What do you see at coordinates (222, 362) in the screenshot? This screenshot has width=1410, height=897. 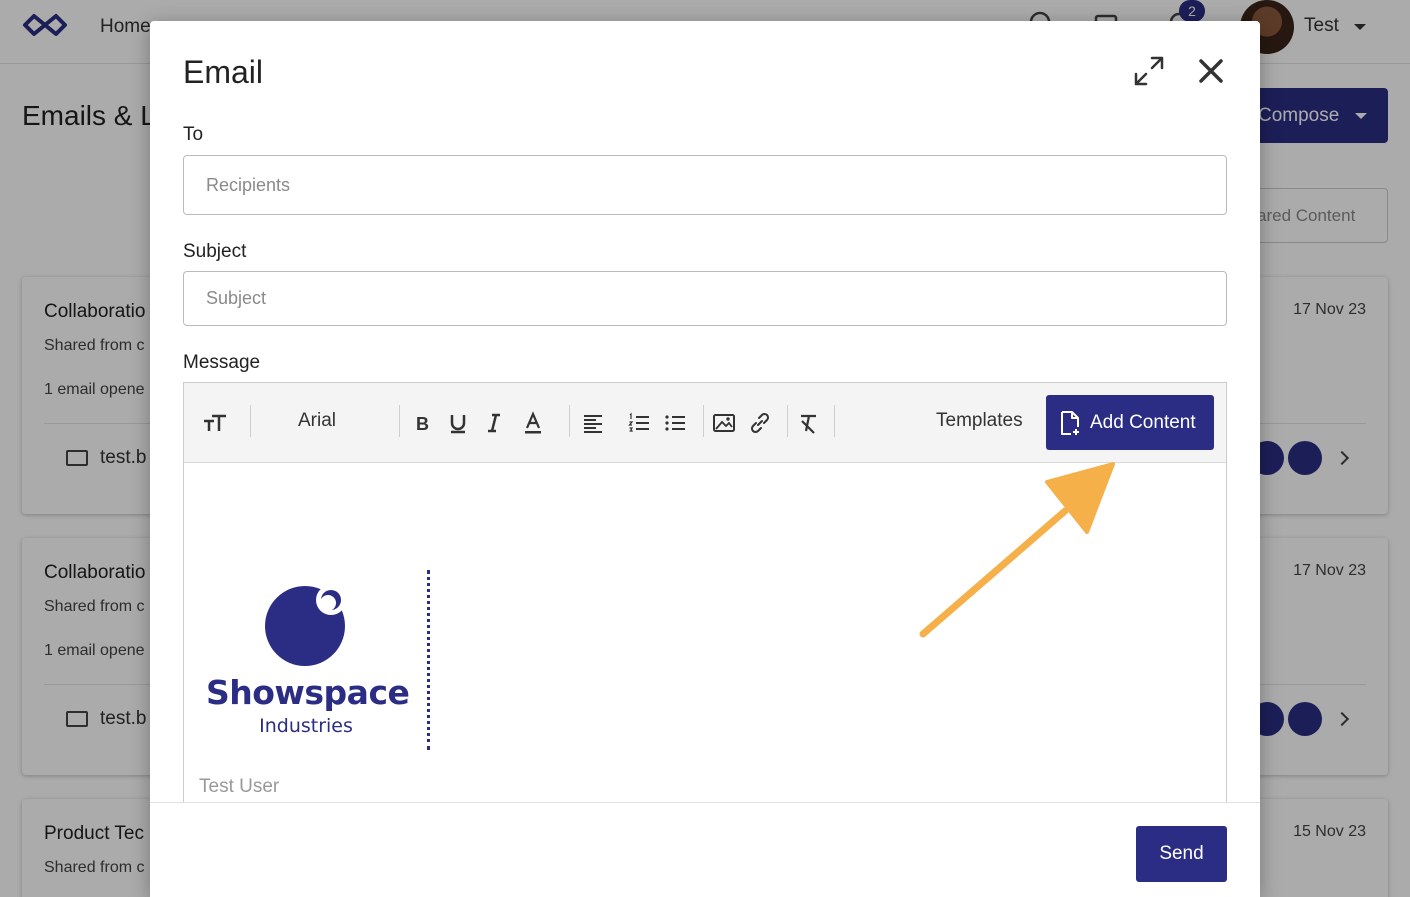 I see `message-label: Message` at bounding box center [222, 362].